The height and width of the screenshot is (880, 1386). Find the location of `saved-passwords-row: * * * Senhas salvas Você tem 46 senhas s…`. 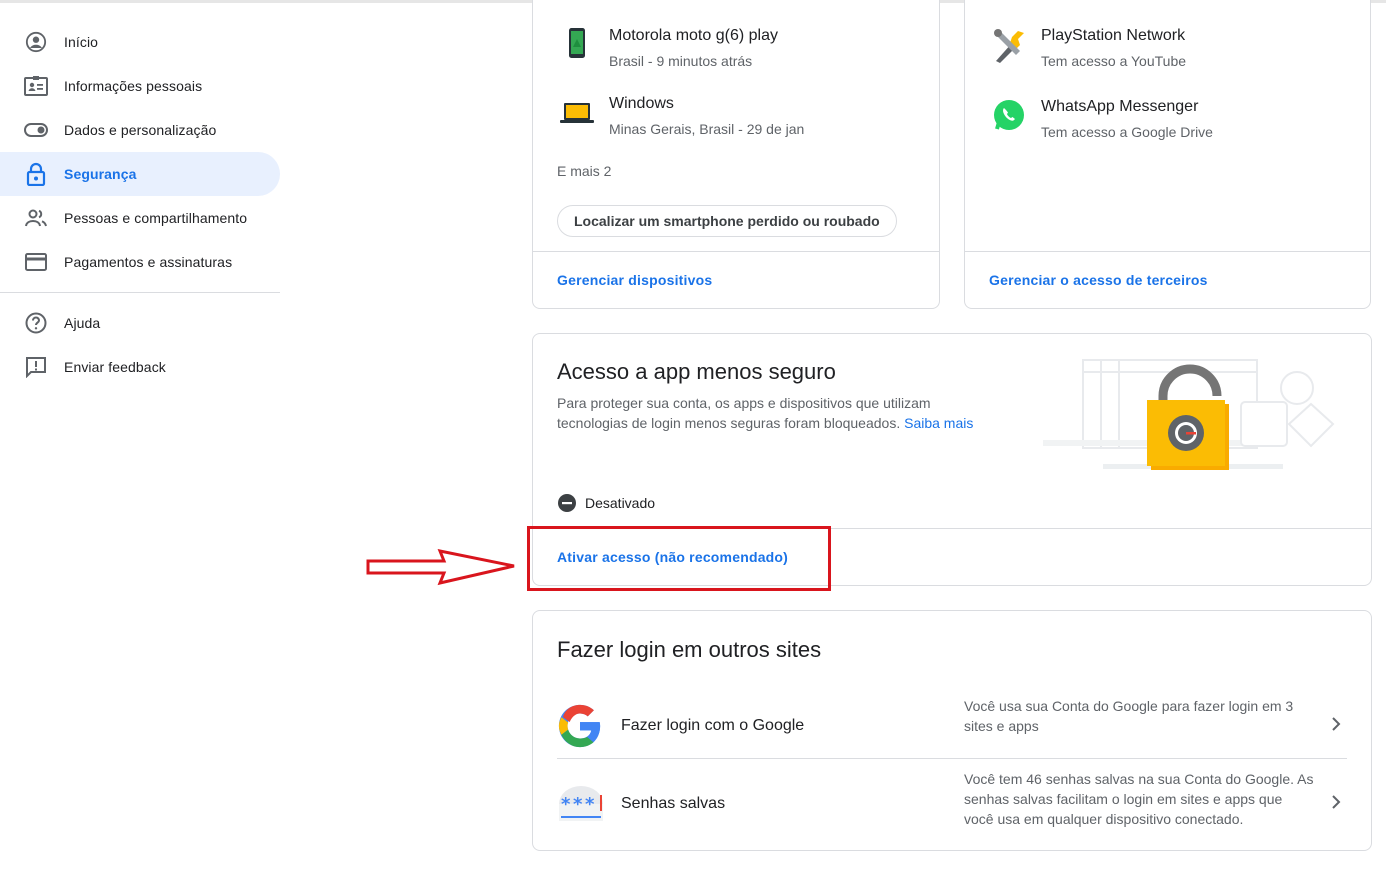

saved-passwords-row: * * * Senhas salvas Você tem 46 senhas s… is located at coordinates (952, 803).